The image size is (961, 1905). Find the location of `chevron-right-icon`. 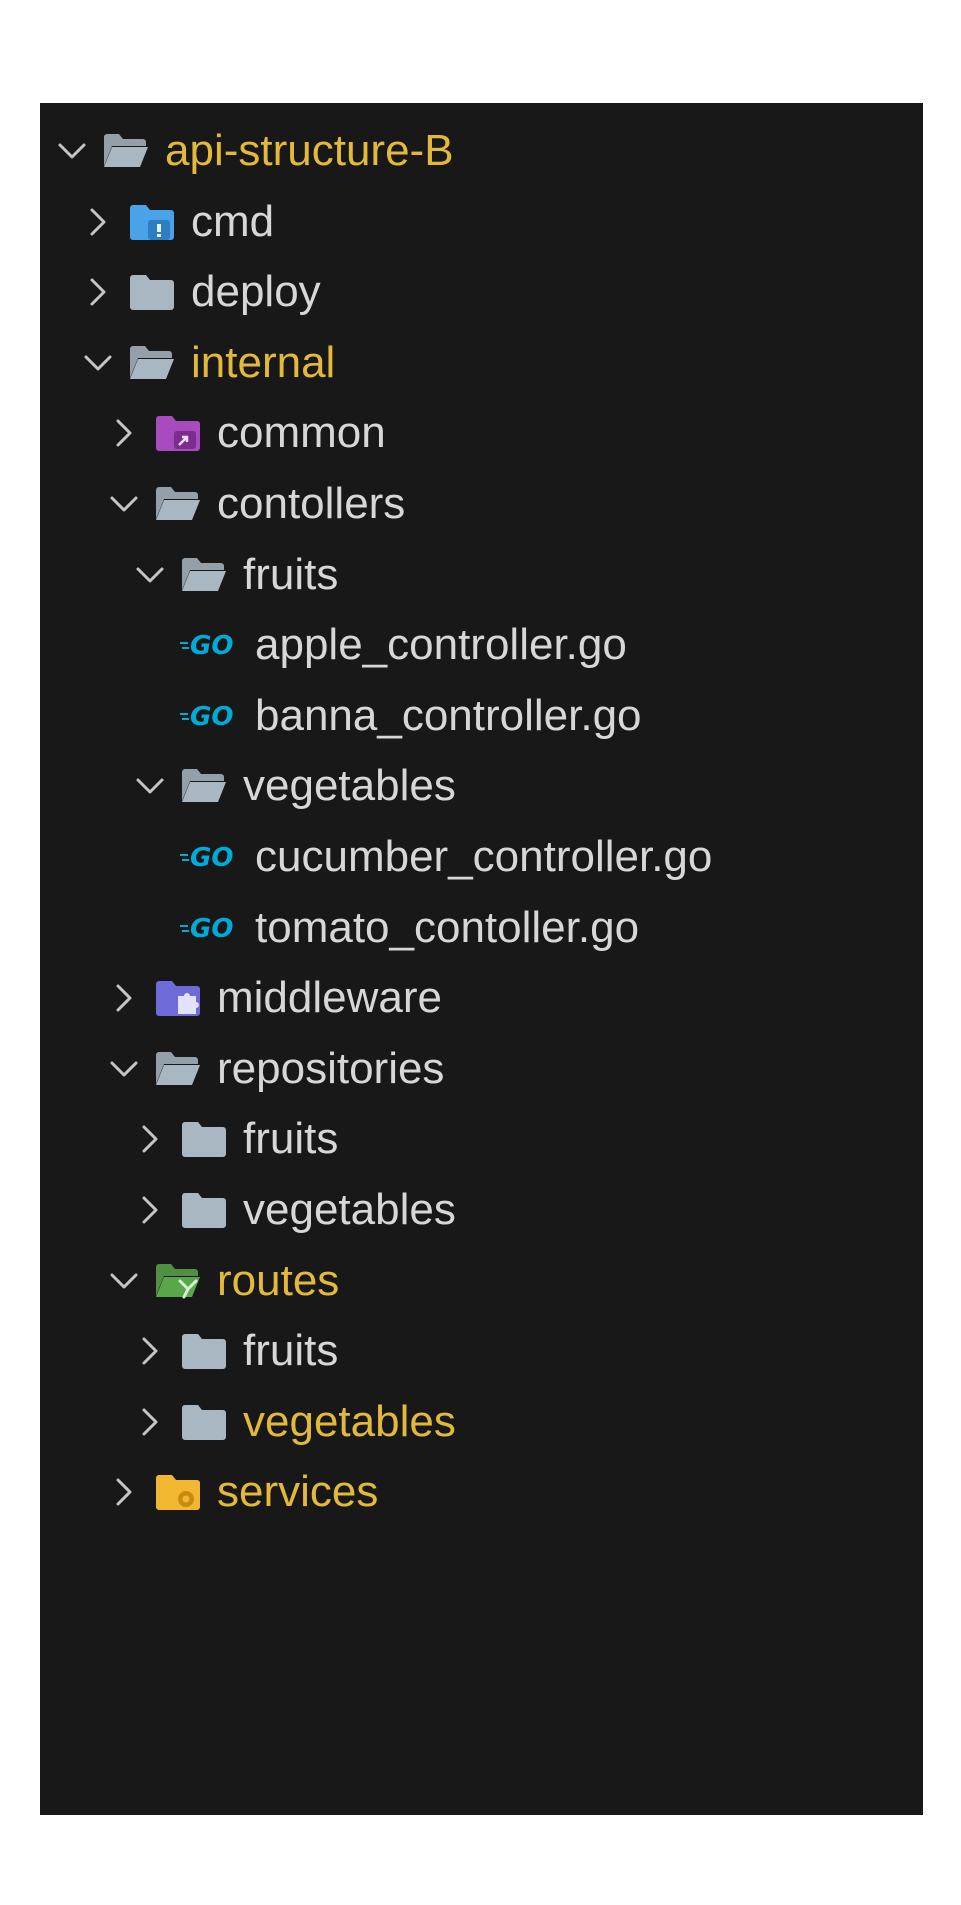

chevron-right-icon is located at coordinates (124, 1492).